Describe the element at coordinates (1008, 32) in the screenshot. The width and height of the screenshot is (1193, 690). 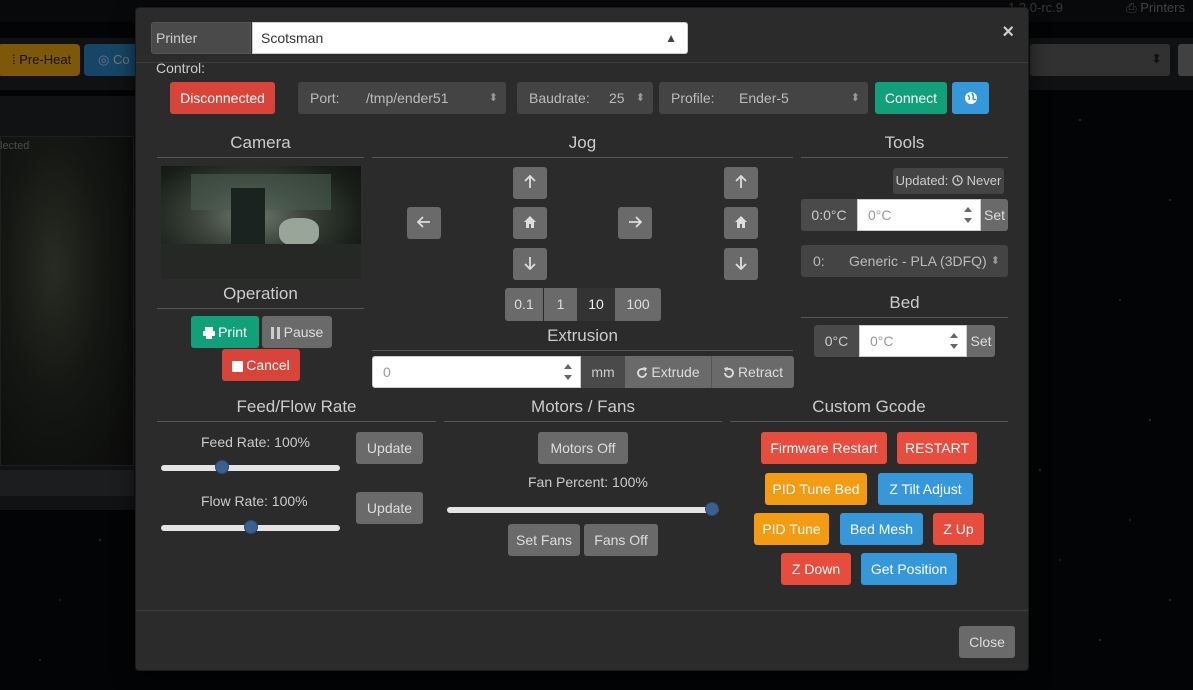
I see `close-icon: ×` at that location.